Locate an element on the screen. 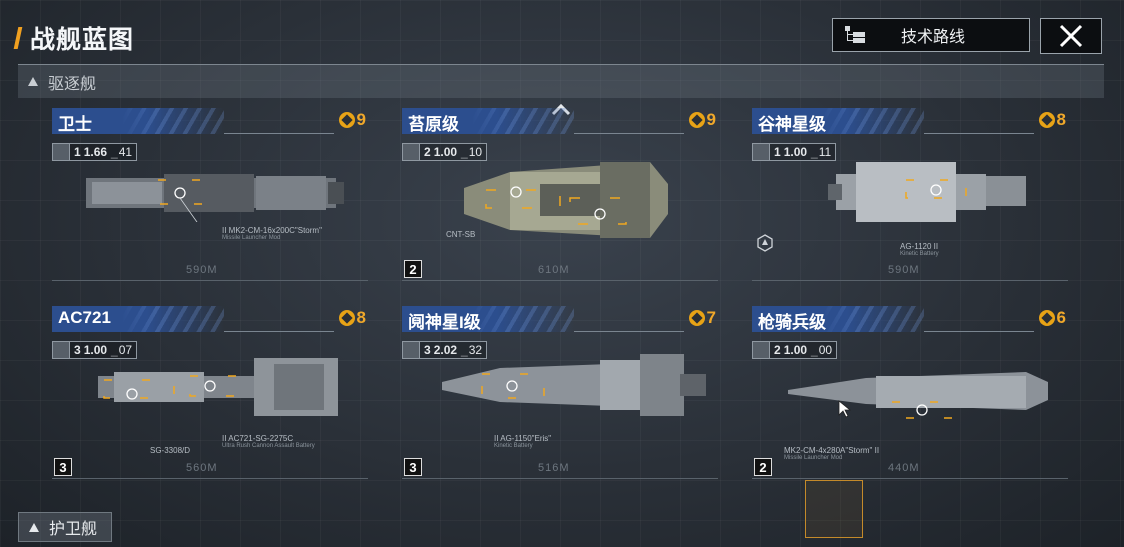 The height and width of the screenshot is (547, 1124). close-button is located at coordinates (1071, 36).